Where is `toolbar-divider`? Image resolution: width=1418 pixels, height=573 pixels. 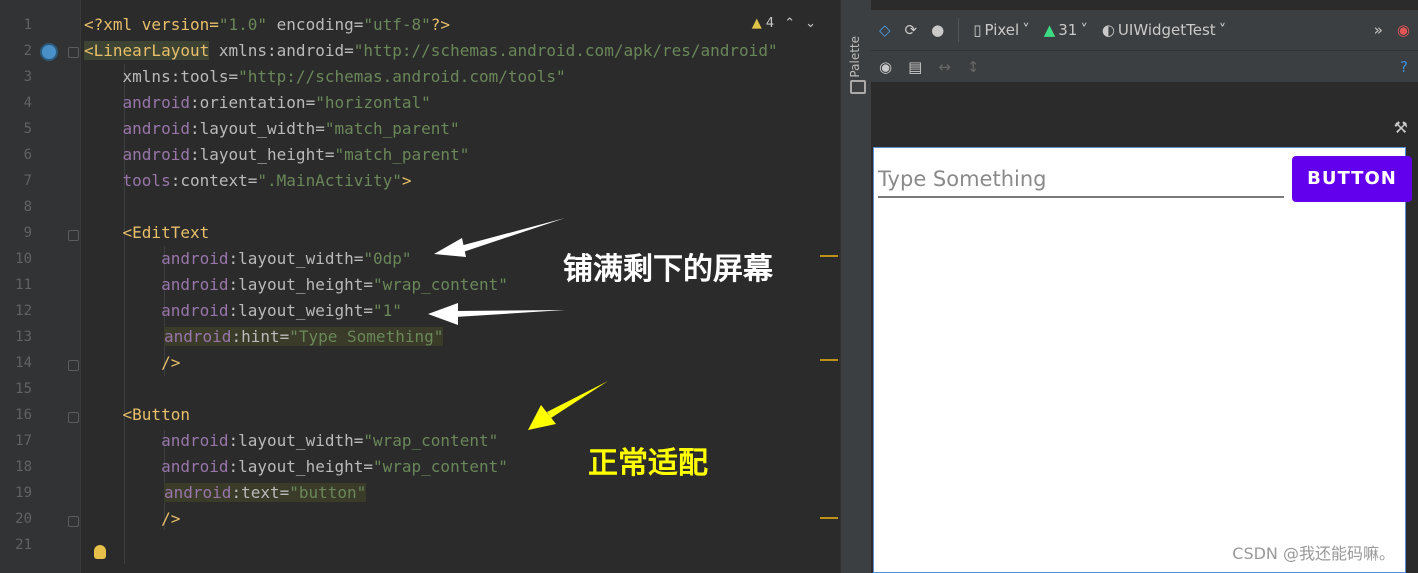 toolbar-divider is located at coordinates (959, 30).